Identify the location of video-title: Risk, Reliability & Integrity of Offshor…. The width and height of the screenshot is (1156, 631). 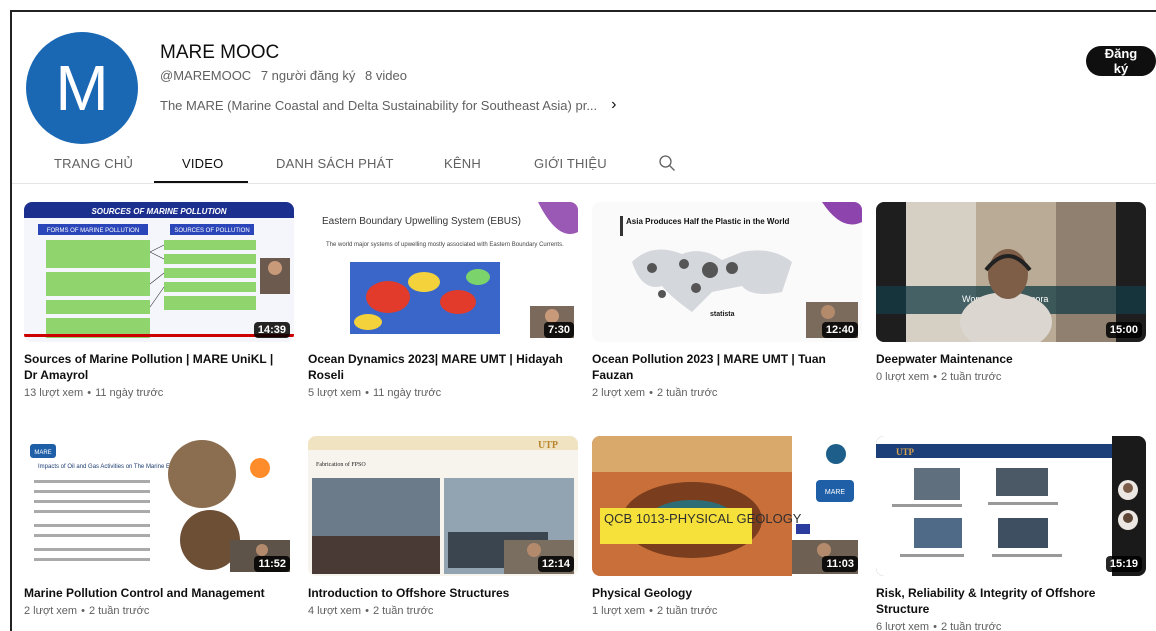
(1006, 601).